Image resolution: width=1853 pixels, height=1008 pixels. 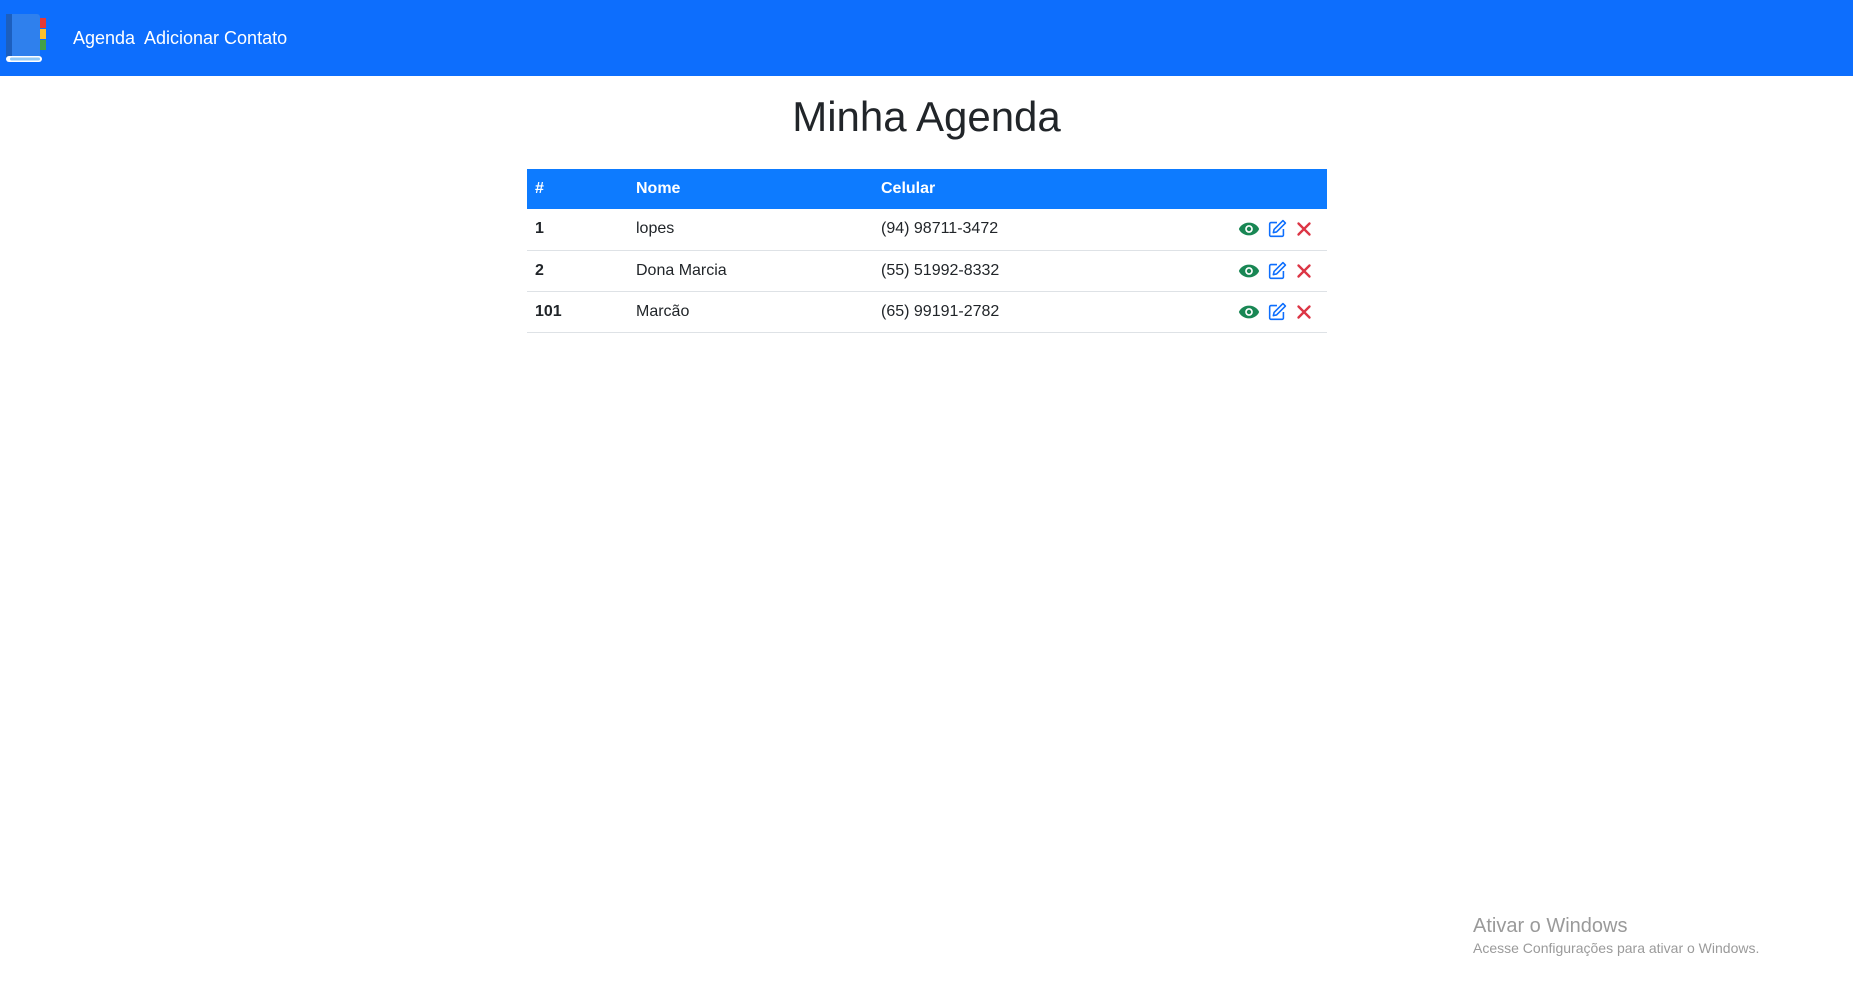 I want to click on cell-nome: Dona Marcia, so click(x=681, y=270).